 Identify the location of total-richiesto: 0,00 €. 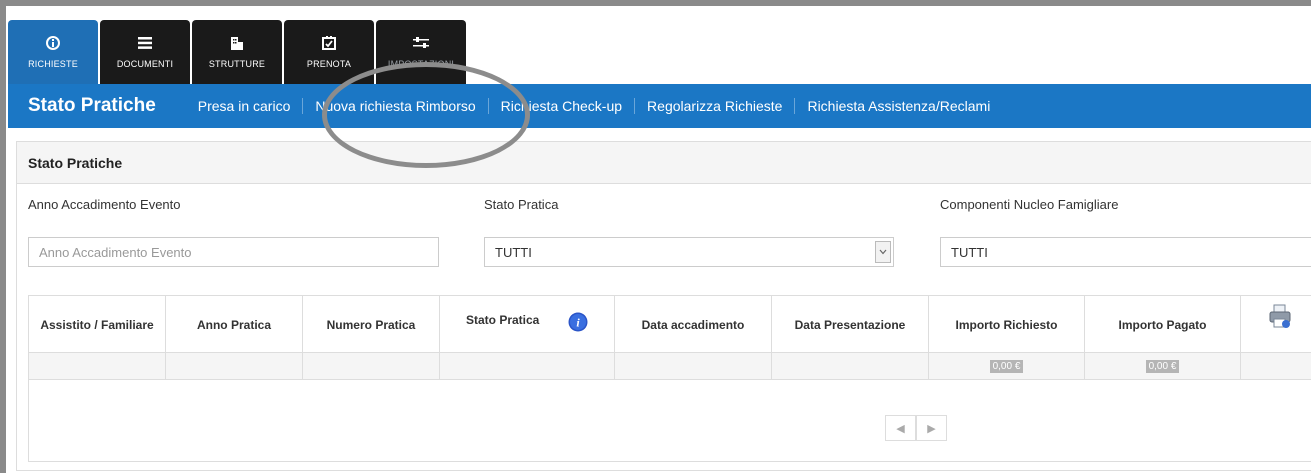
(1006, 366).